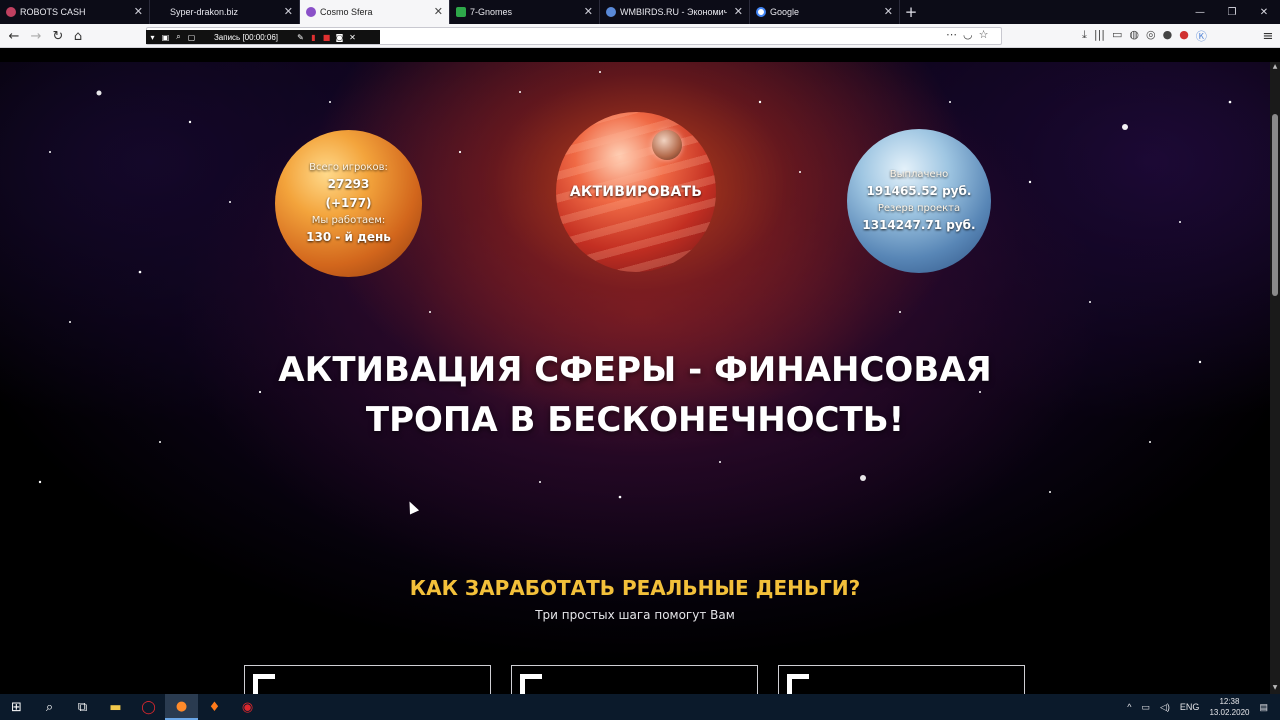 Image resolution: width=1280 pixels, height=720 pixels. I want to click on pen-icon: ✎, so click(300, 37).